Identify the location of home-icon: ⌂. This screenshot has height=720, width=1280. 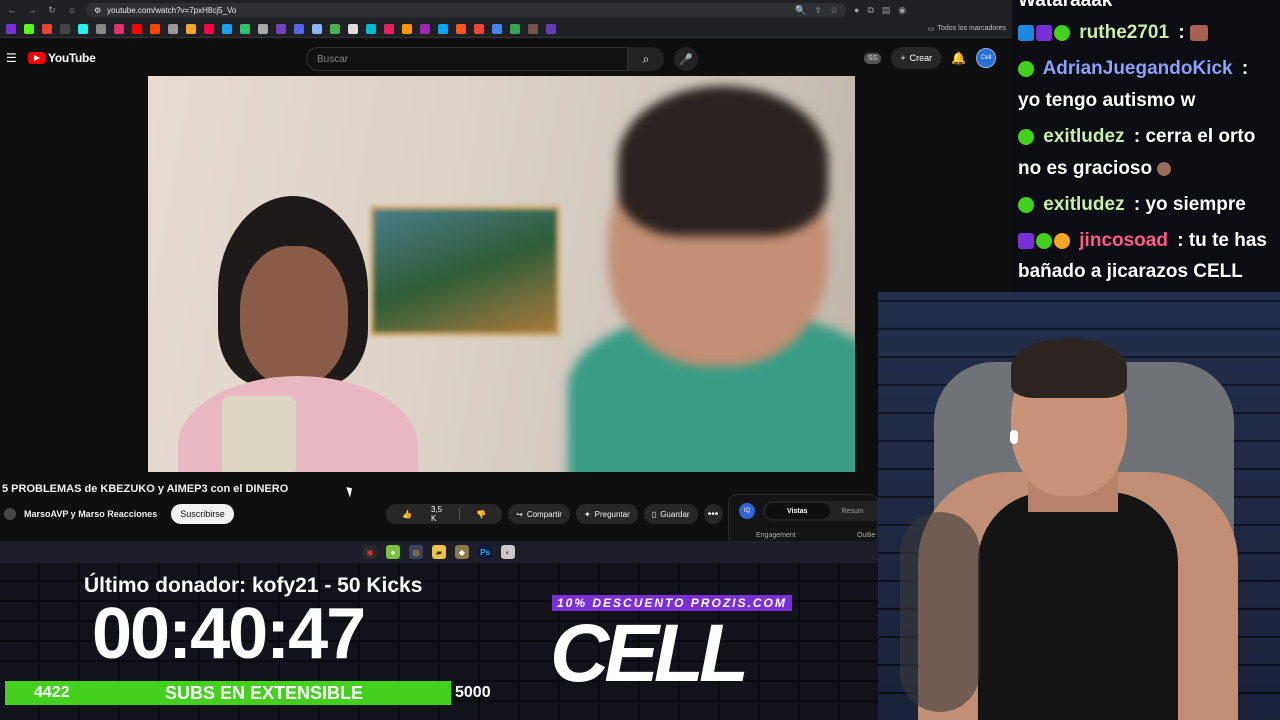
(72, 10).